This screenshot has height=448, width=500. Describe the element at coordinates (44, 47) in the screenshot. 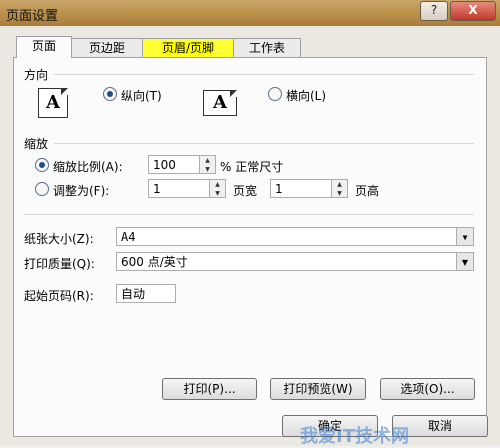

I see `tab-page: 页面` at that location.